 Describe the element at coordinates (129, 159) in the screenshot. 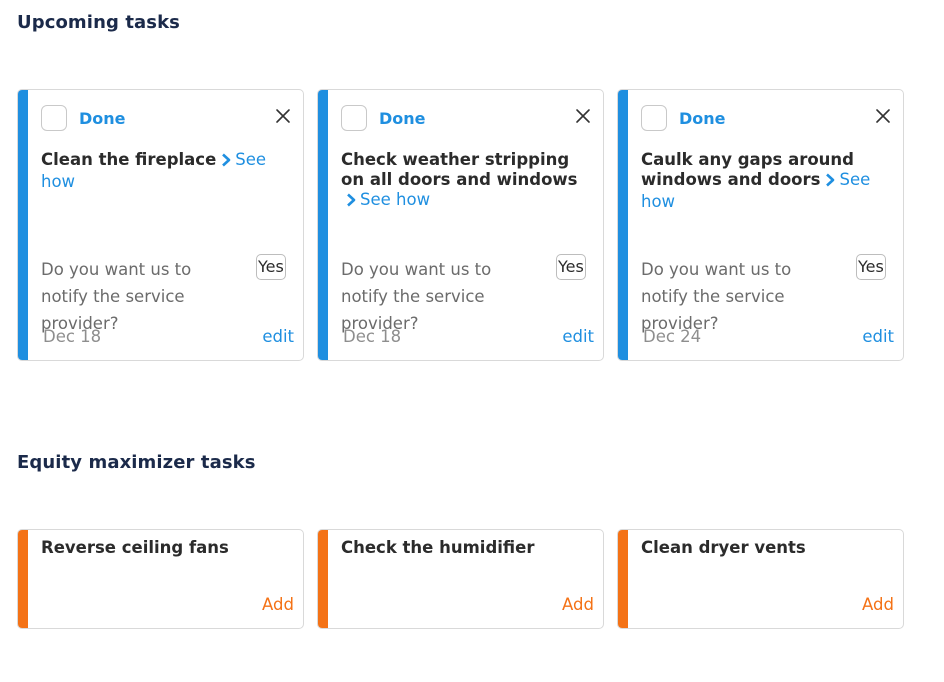

I see `task-title-text: Clean the fireplace` at that location.